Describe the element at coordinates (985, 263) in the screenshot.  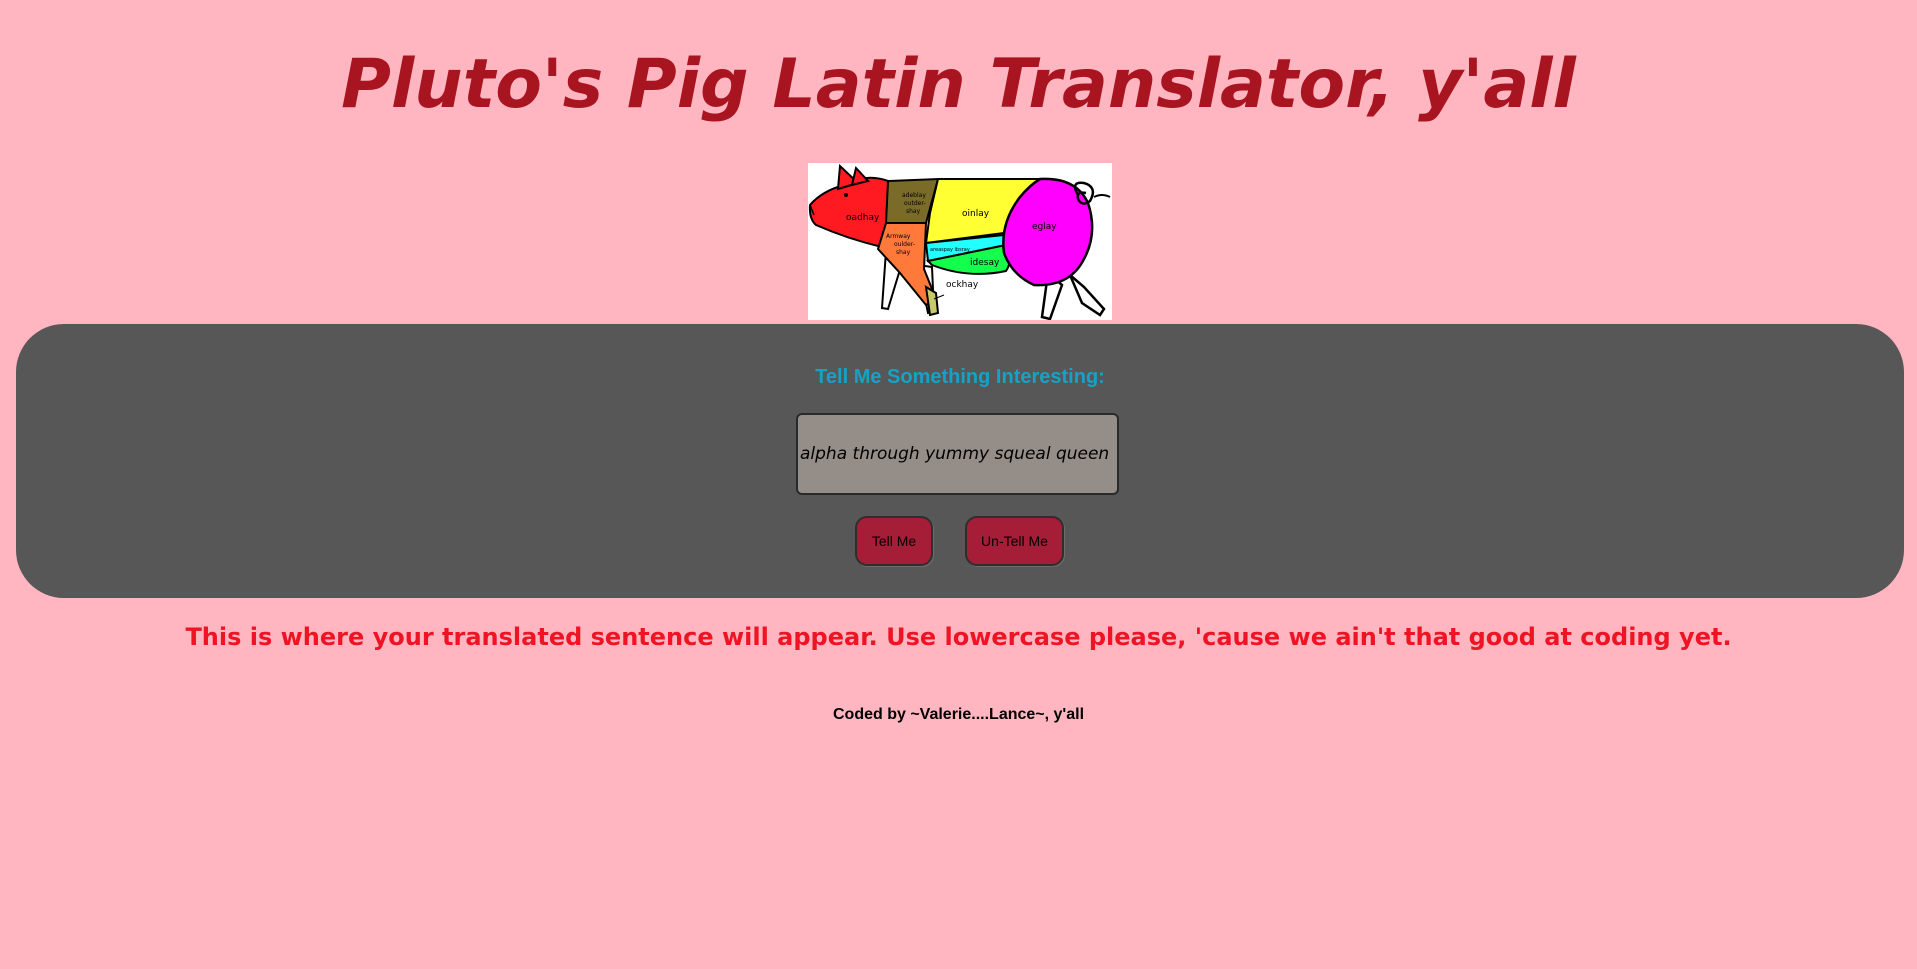
I see `svg-text: idesay` at that location.